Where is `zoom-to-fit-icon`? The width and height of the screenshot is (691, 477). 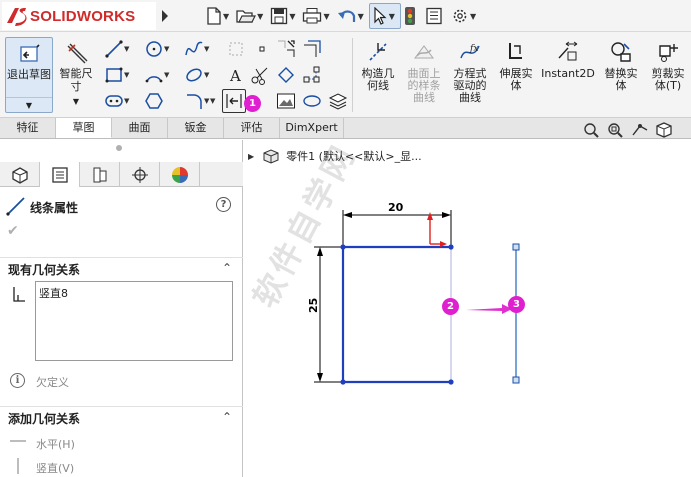 zoom-to-fit-icon is located at coordinates (592, 130).